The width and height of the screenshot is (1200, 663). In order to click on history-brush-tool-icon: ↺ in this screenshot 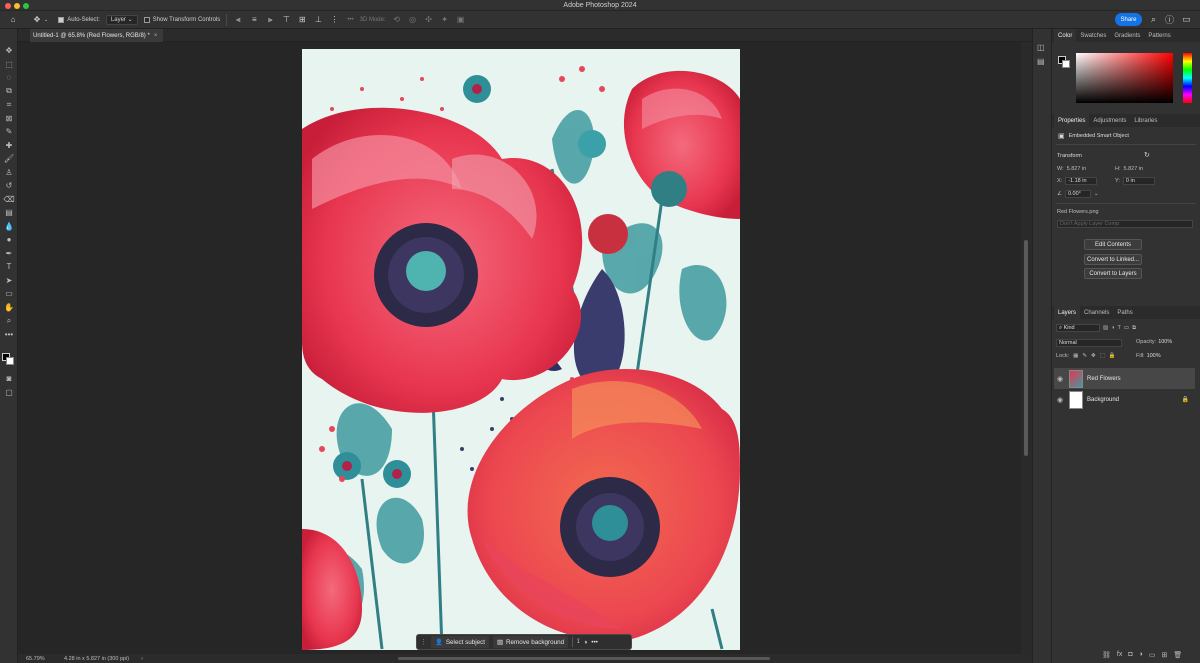, I will do `click(9, 186)`.